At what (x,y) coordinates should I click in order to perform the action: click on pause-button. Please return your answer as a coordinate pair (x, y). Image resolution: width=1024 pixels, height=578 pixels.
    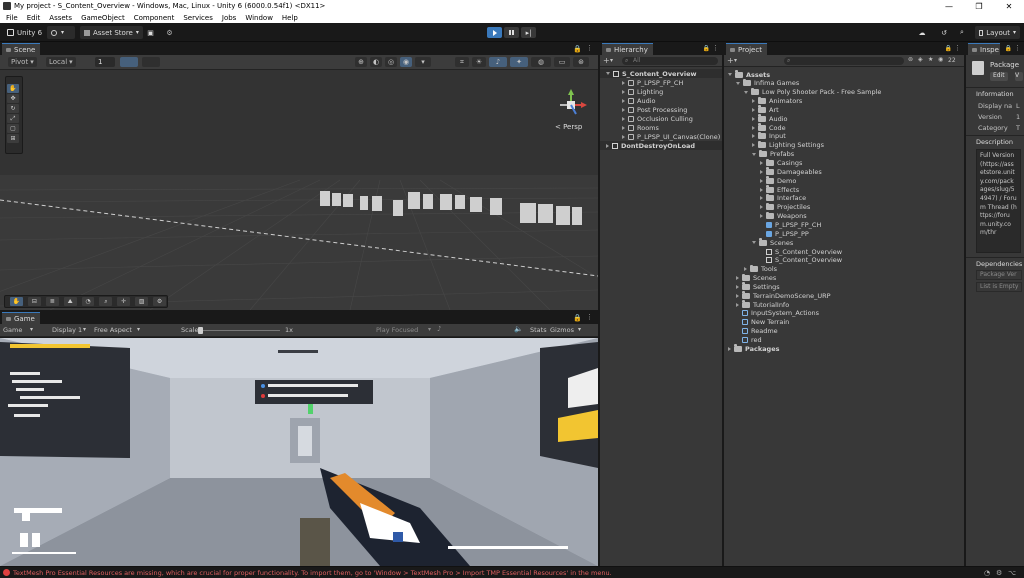
    Looking at the image, I should click on (511, 32).